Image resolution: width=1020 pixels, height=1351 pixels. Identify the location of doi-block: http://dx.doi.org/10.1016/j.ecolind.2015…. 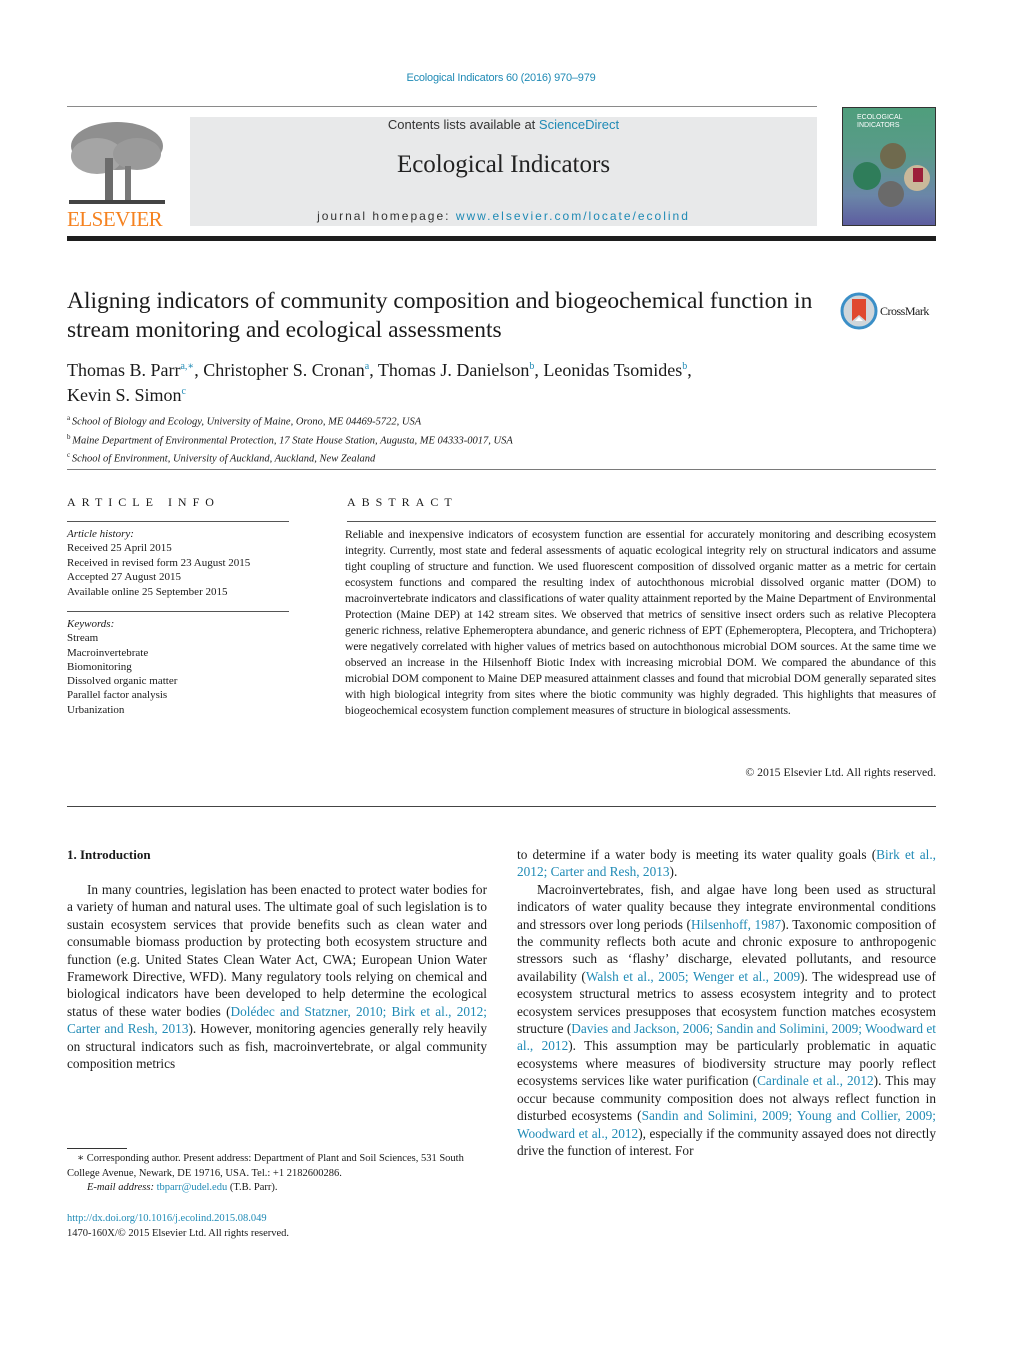
(178, 1226).